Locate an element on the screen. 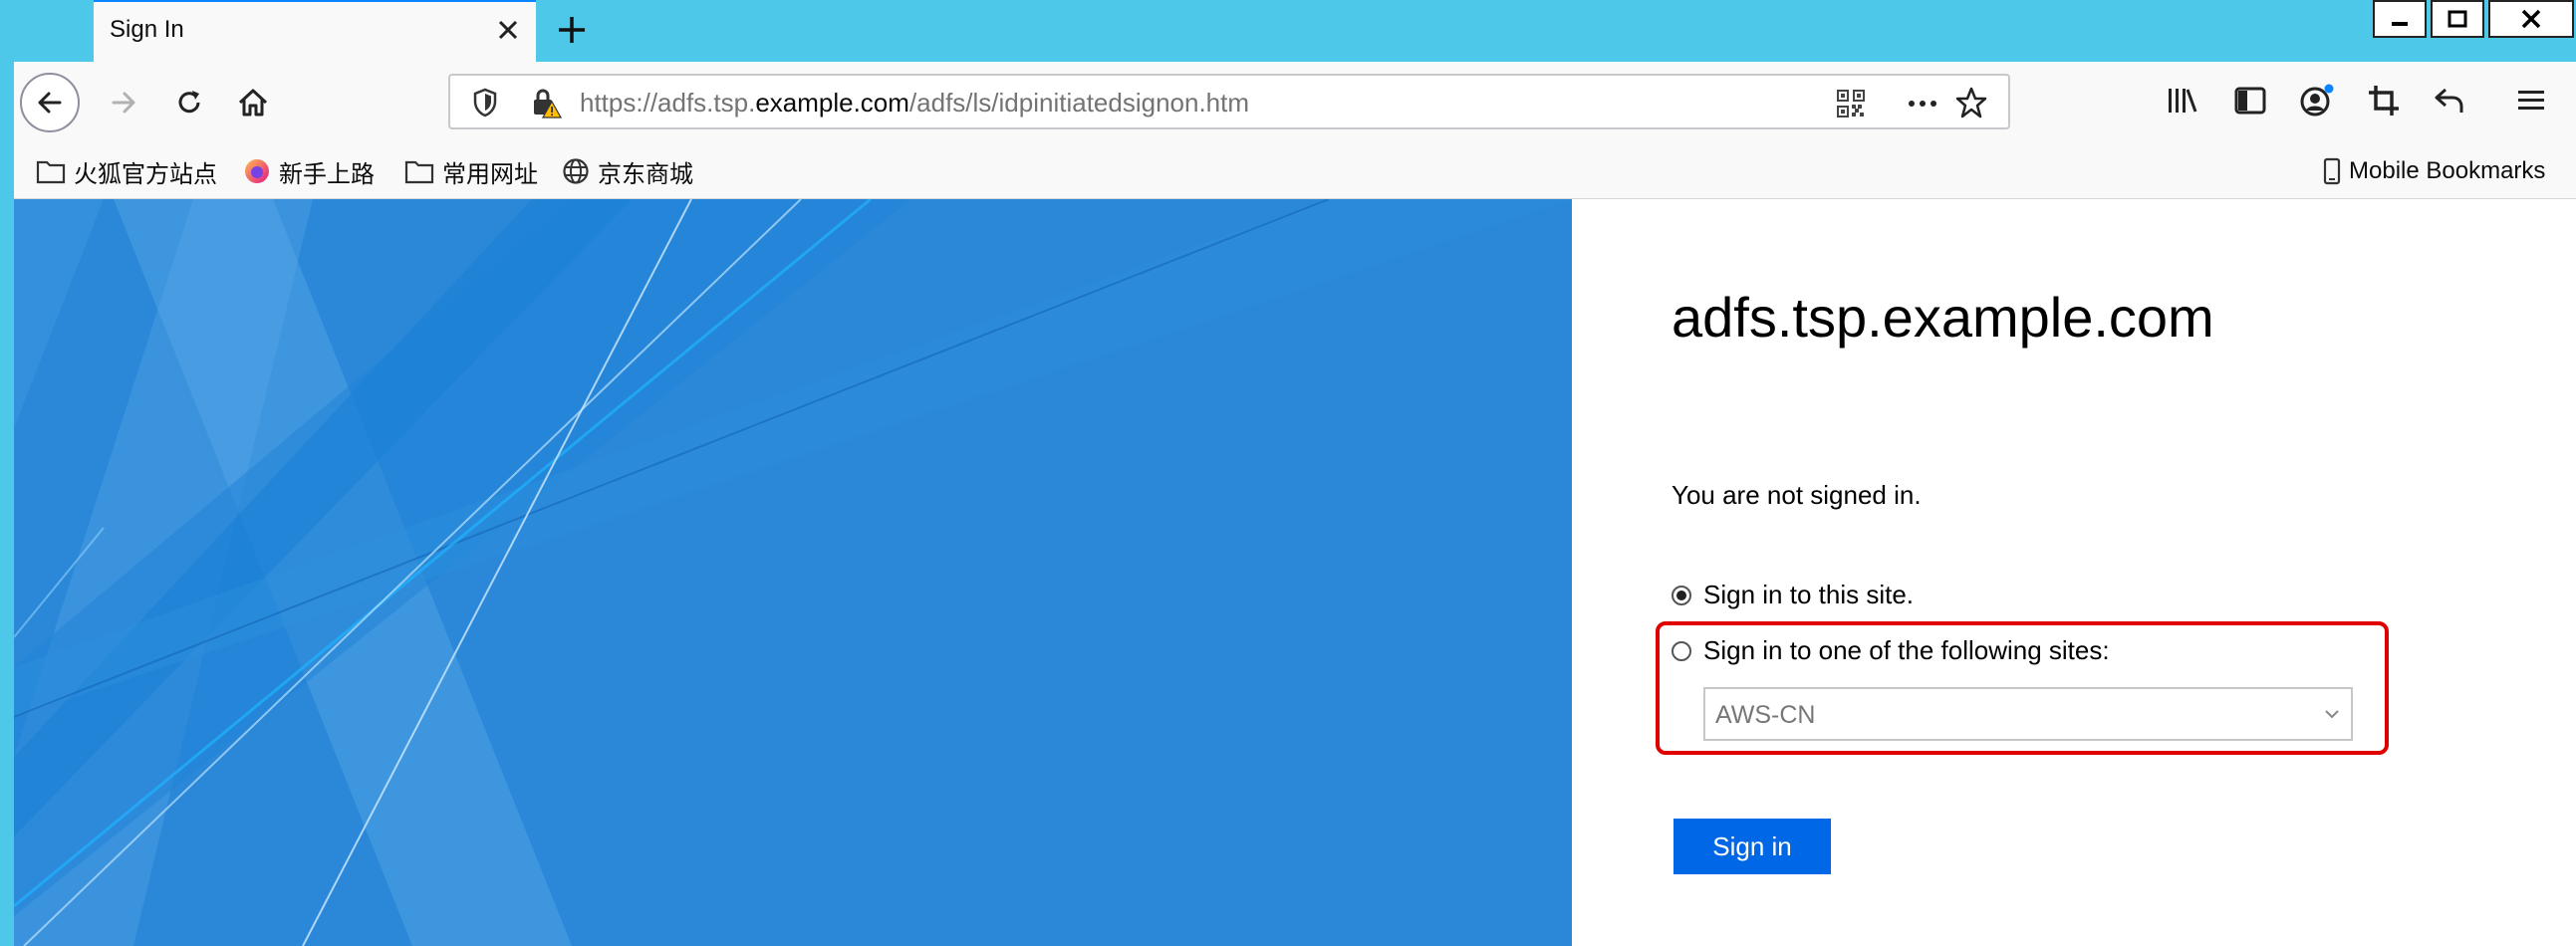  qr-code-icon is located at coordinates (1851, 104).